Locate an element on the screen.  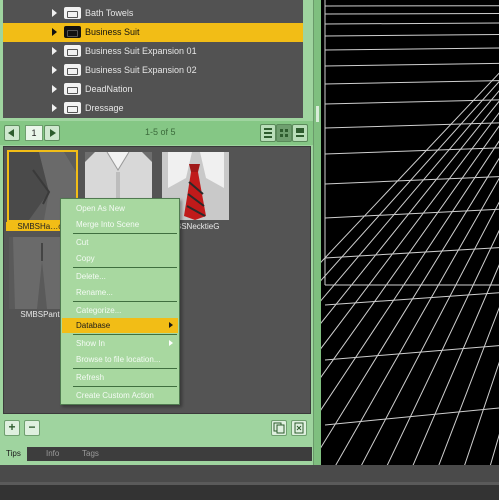
thumbnail-view-button is located at coordinates (284, 133).